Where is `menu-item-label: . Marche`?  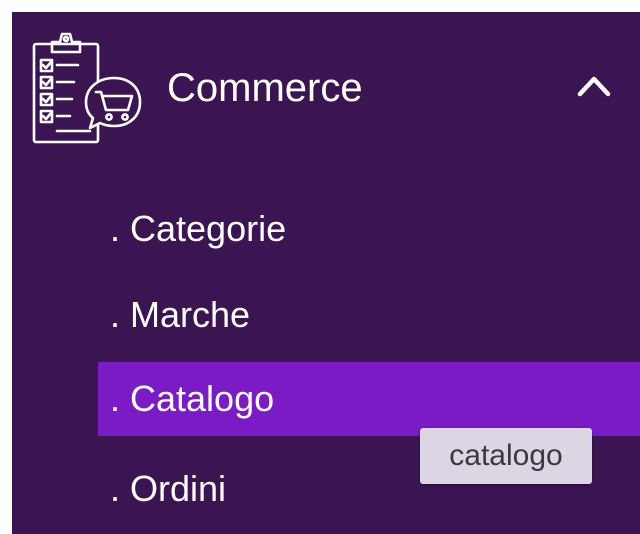 menu-item-label: . Marche is located at coordinates (180, 314).